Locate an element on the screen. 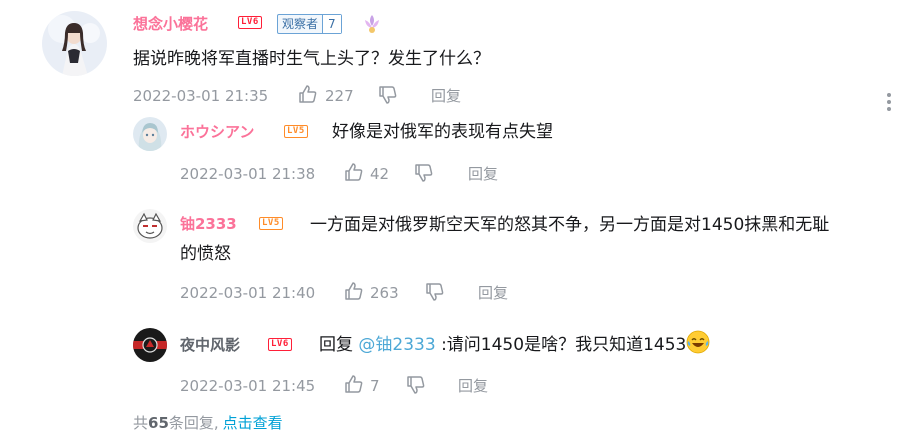 This screenshot has height=443, width=902. username: 想念小樱花 is located at coordinates (170, 24).